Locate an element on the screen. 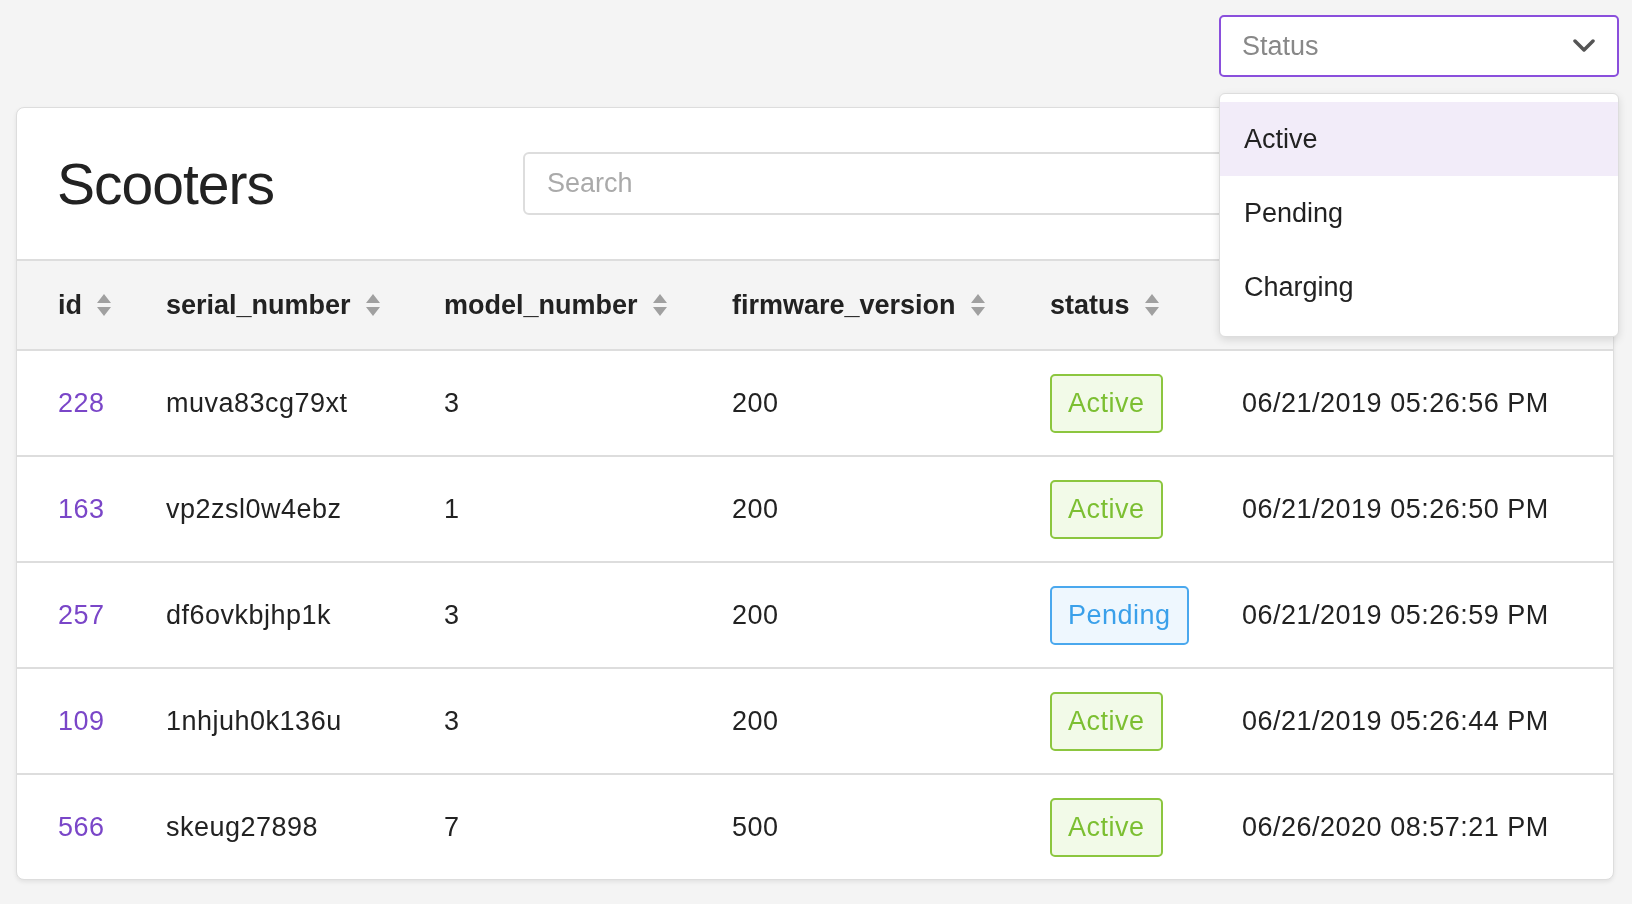  chevron-down-icon is located at coordinates (1584, 46).